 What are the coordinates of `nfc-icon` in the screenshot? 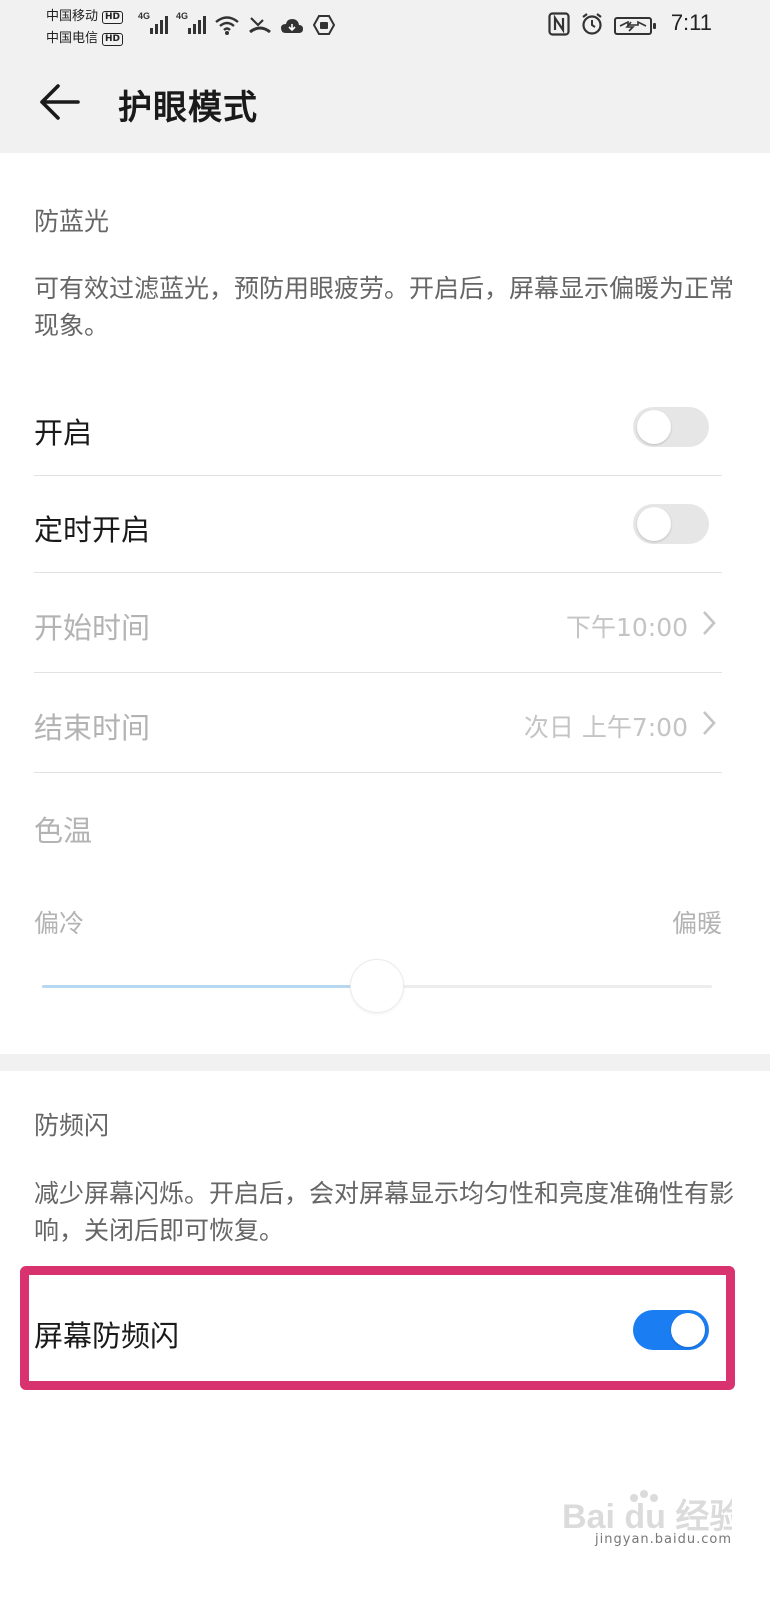 It's located at (559, 26).